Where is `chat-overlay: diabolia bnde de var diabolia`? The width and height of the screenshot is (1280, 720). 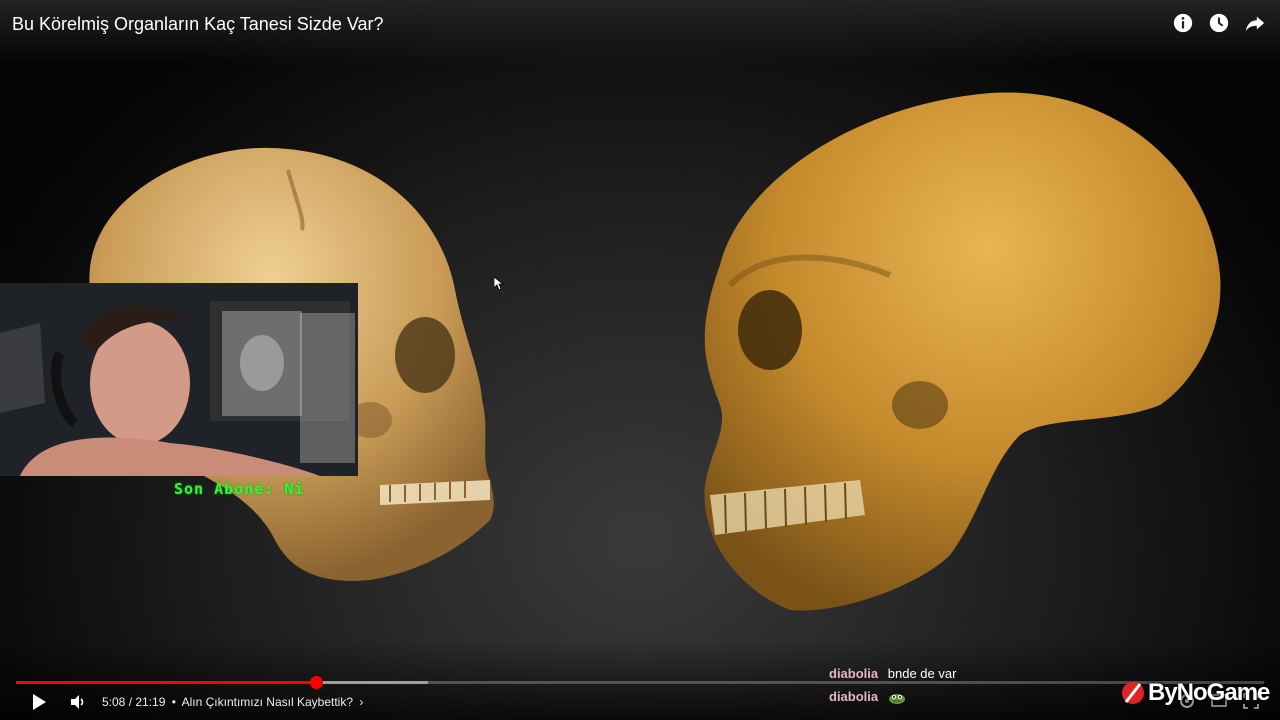 chat-overlay: diabolia bnde de var diabolia is located at coordinates (892, 689).